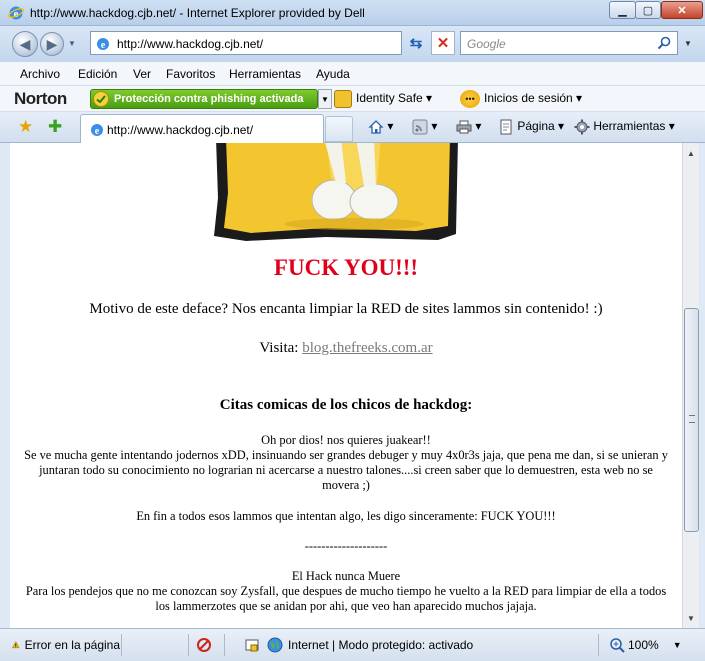 The height and width of the screenshot is (661, 705). Describe the element at coordinates (336, 192) in the screenshot. I see `hero-image` at that location.